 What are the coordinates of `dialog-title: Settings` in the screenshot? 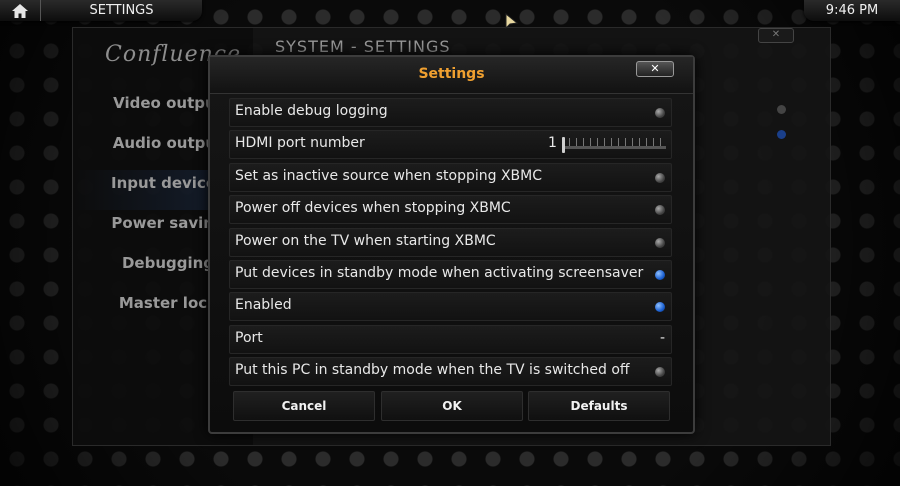 It's located at (451, 74).